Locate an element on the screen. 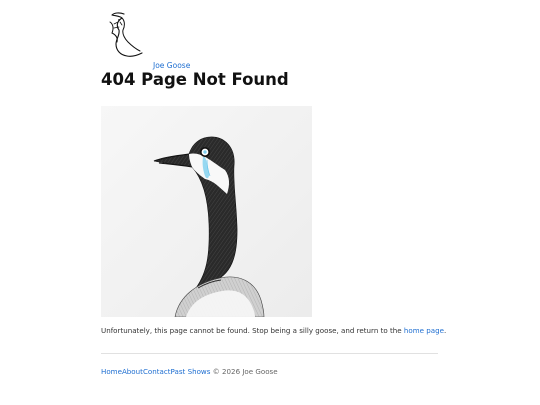 The image size is (540, 405). goose-sketch-icon is located at coordinates (126, 34).